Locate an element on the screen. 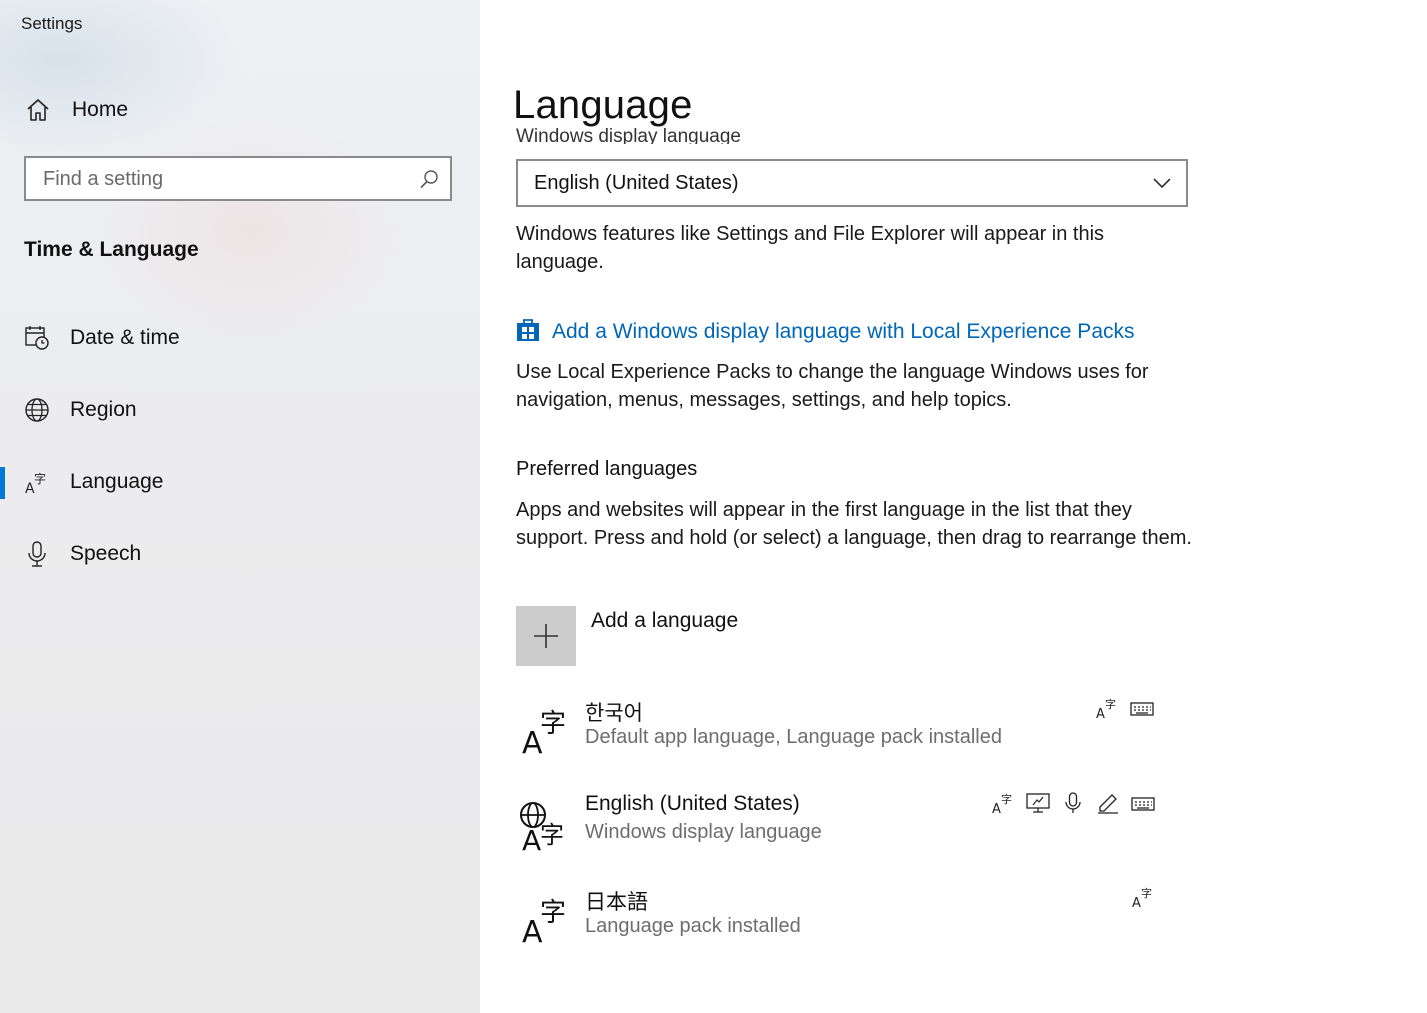  preferred-languages-heading: Preferred languages is located at coordinates (607, 469).